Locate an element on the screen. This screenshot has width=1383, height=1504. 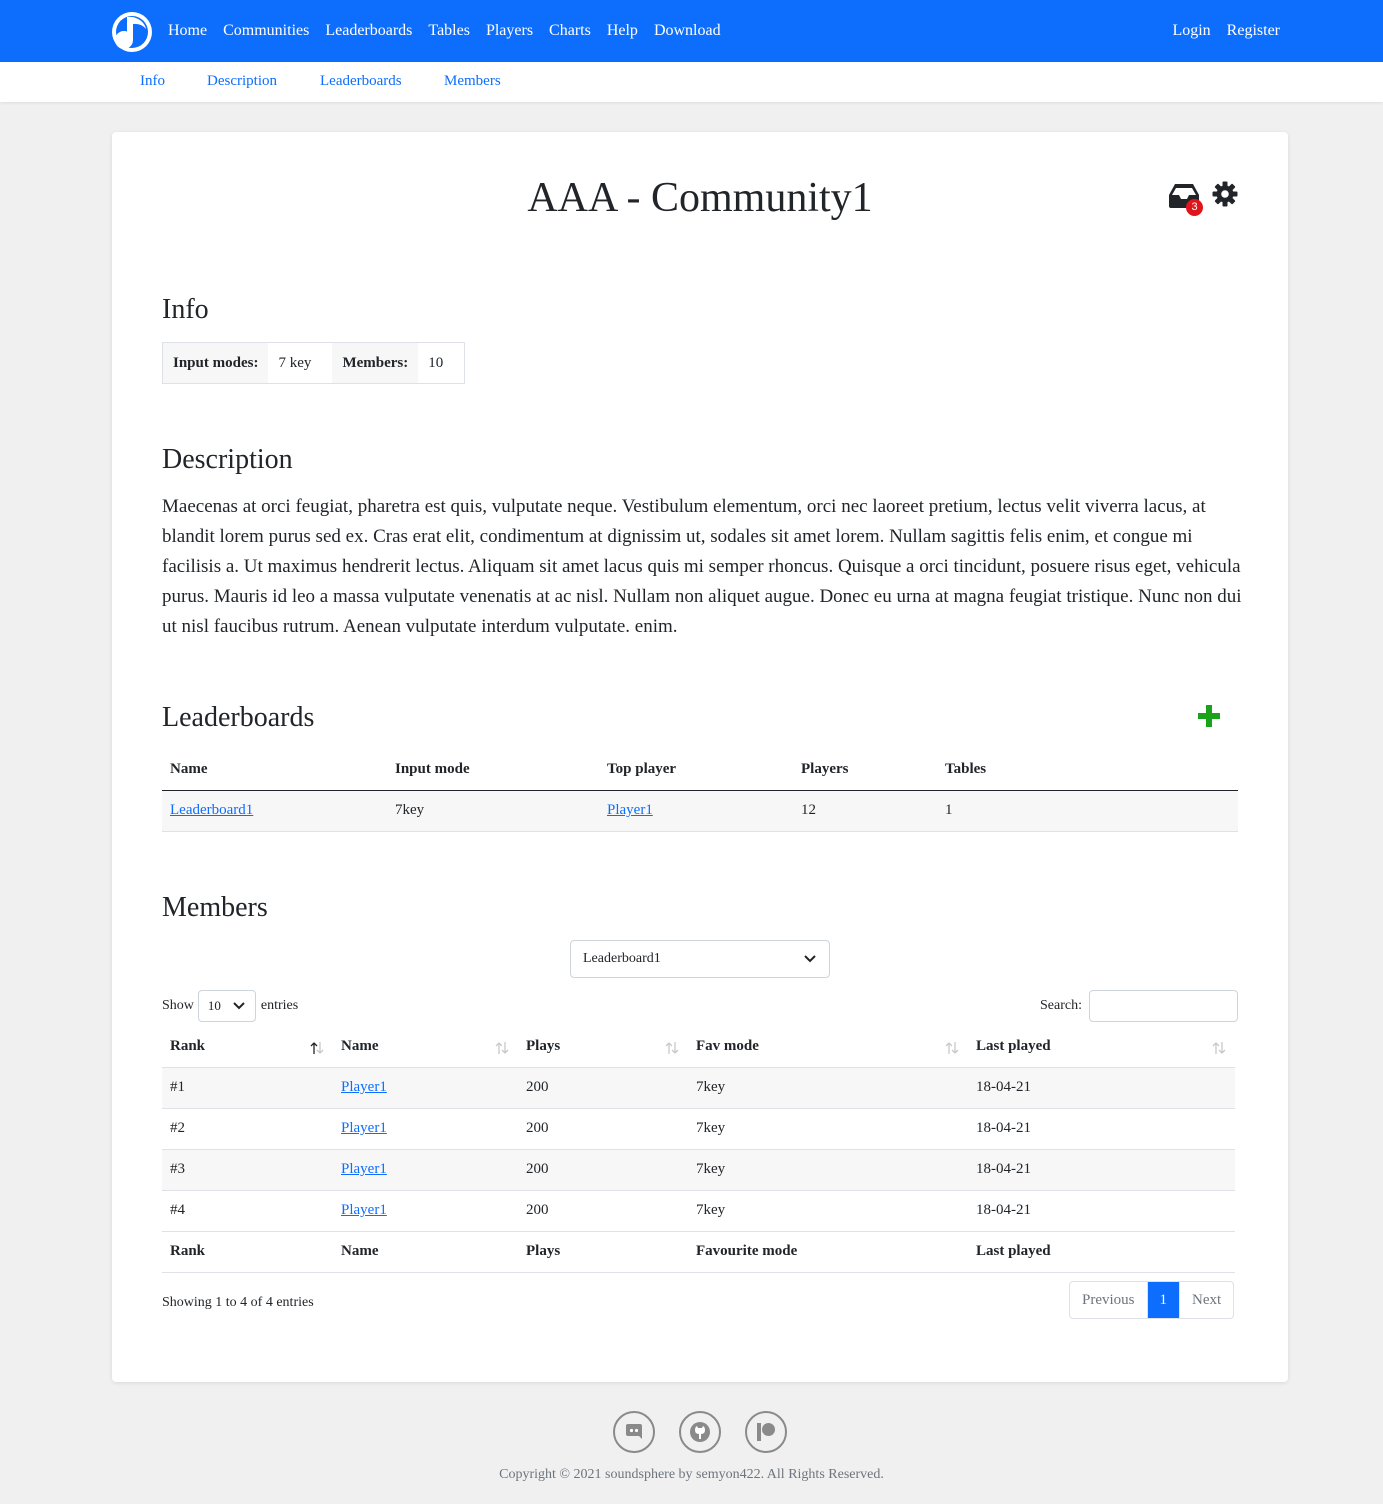
member-rank: #4 is located at coordinates (247, 1211).